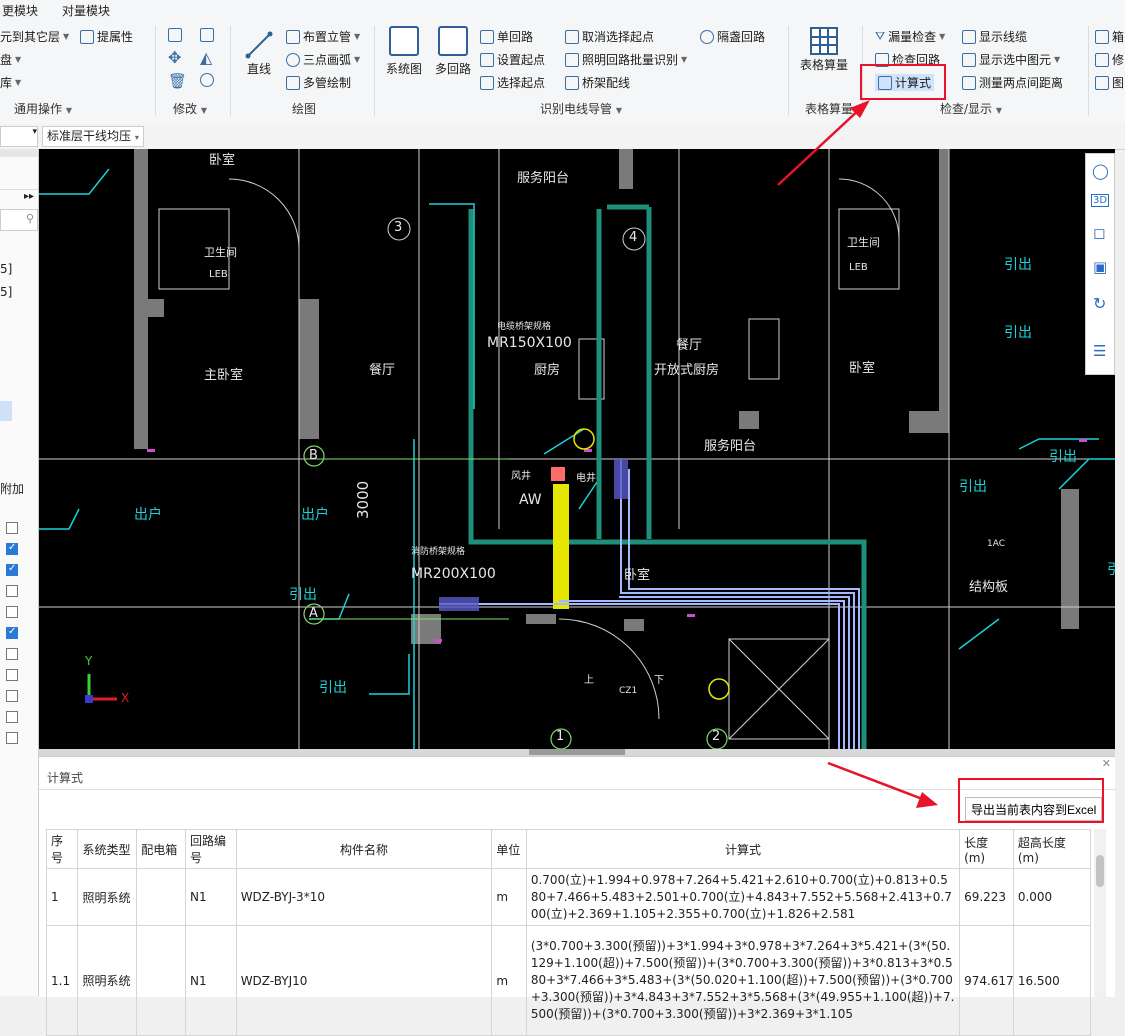  I want to click on table-scrollbar, so click(1100, 913).